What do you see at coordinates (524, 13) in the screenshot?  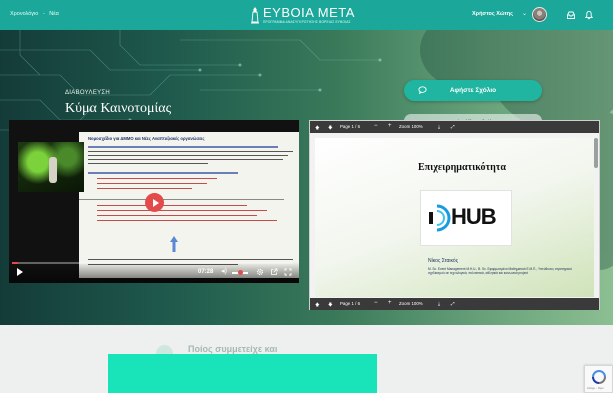 I see `chevron-down-icon: ⌄` at bounding box center [524, 13].